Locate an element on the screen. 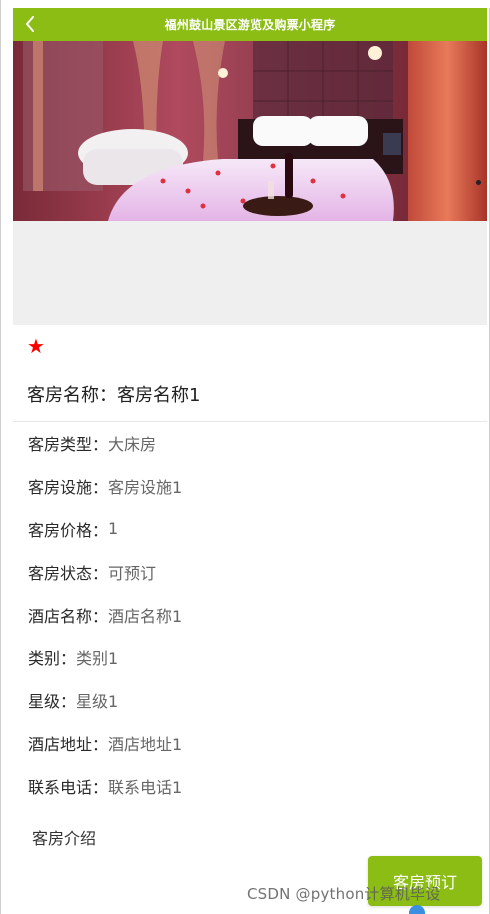 The height and width of the screenshot is (914, 490). room-name-row: 客房名称： 客房名称1 is located at coordinates (250, 394).